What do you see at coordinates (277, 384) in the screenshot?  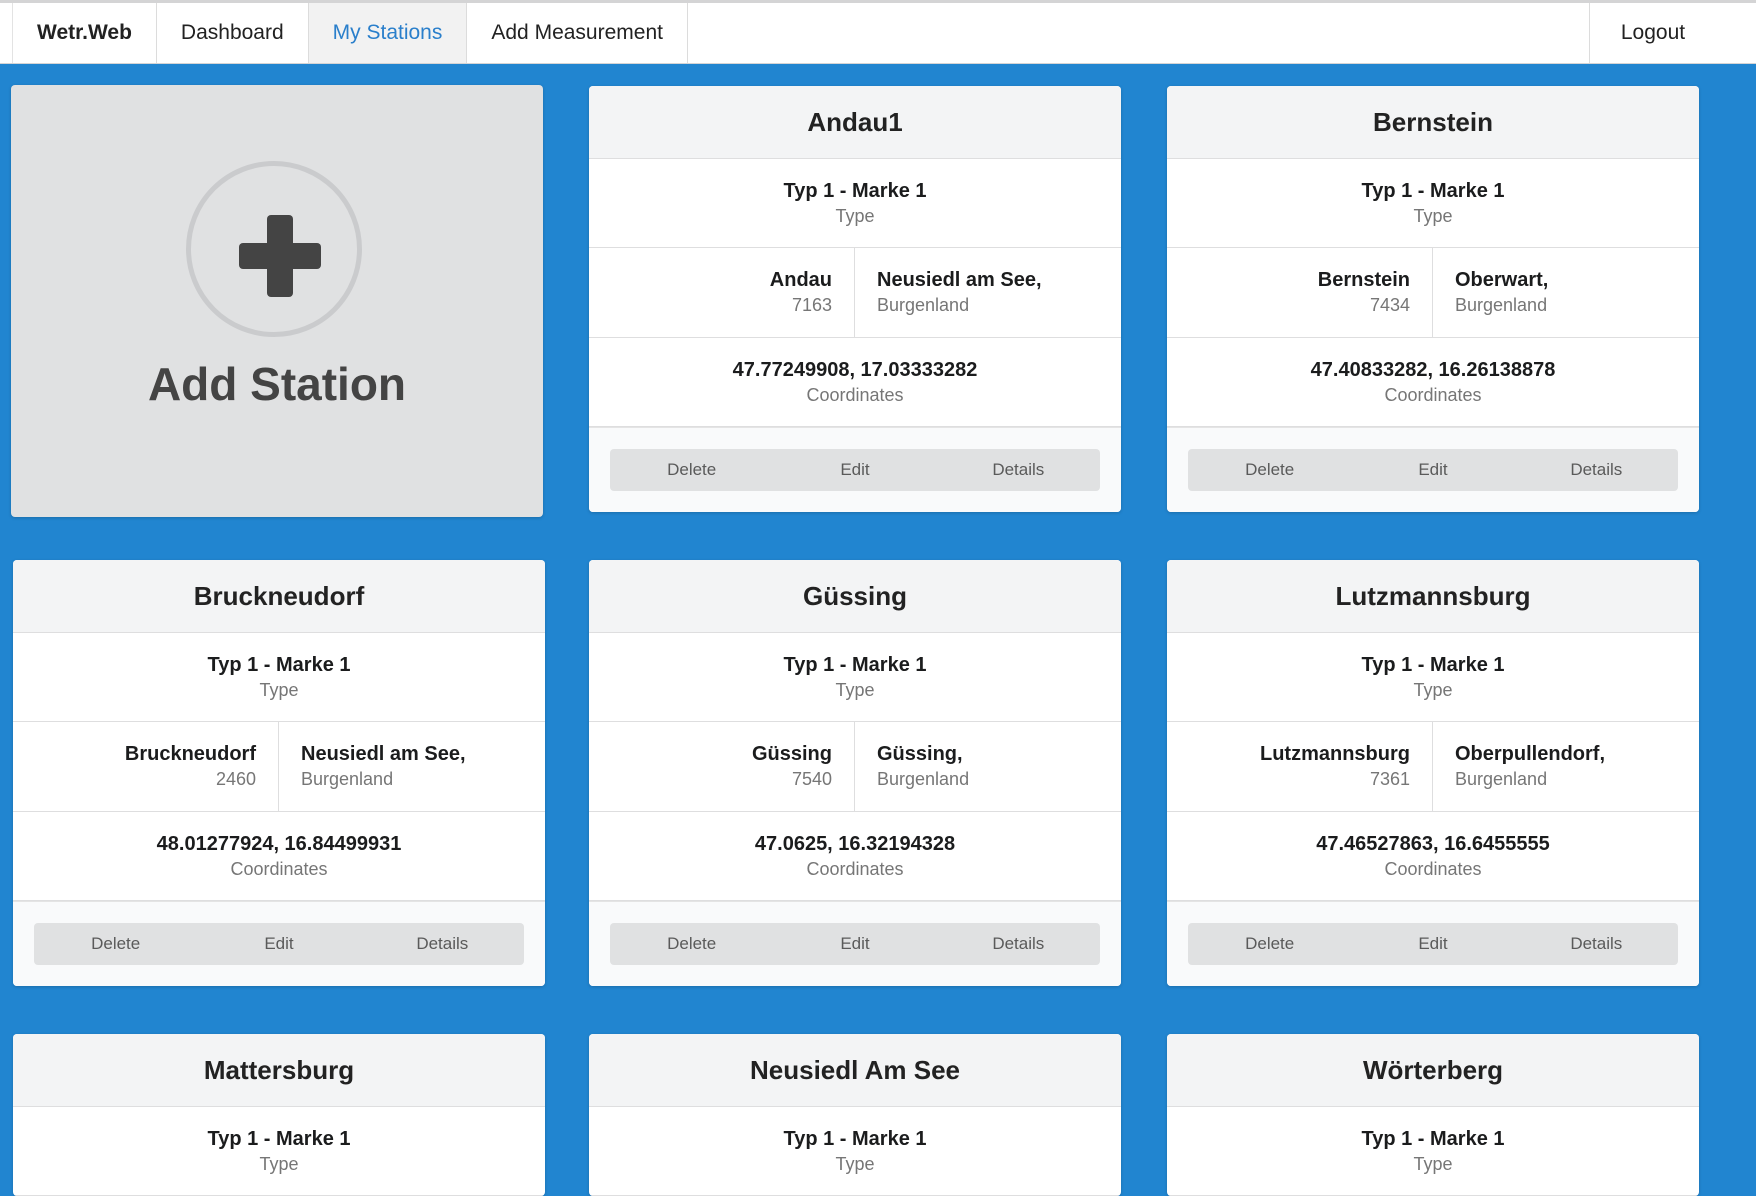 I see `add-station-label: Add Station` at bounding box center [277, 384].